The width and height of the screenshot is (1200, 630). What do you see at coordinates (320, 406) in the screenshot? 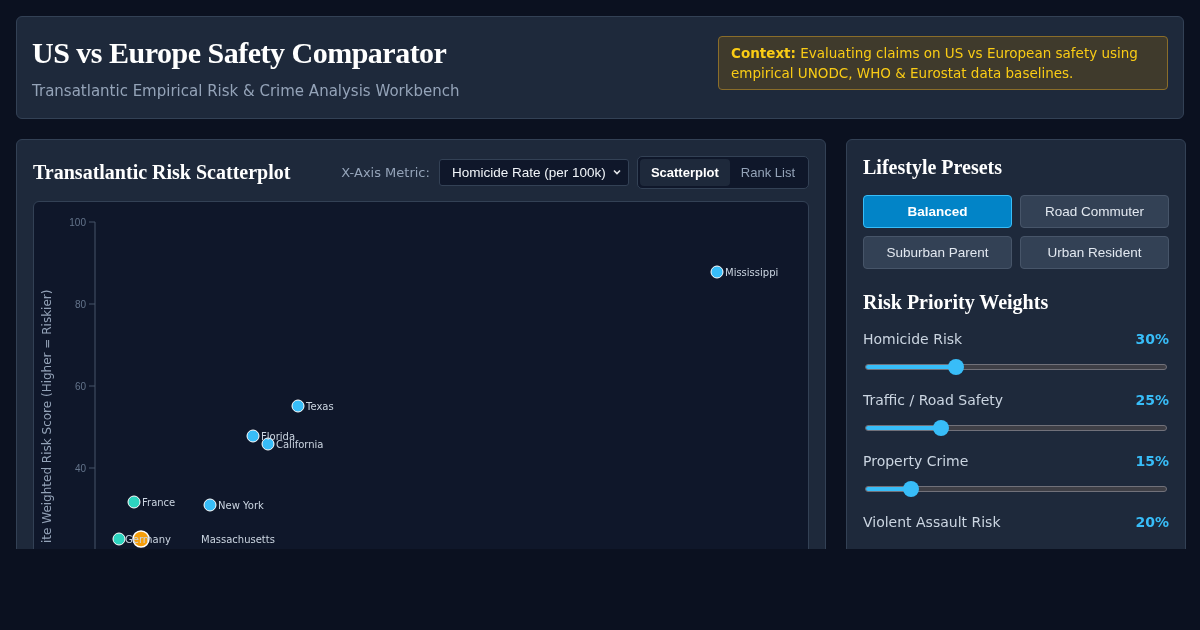
I see `point-label: Texas` at bounding box center [320, 406].